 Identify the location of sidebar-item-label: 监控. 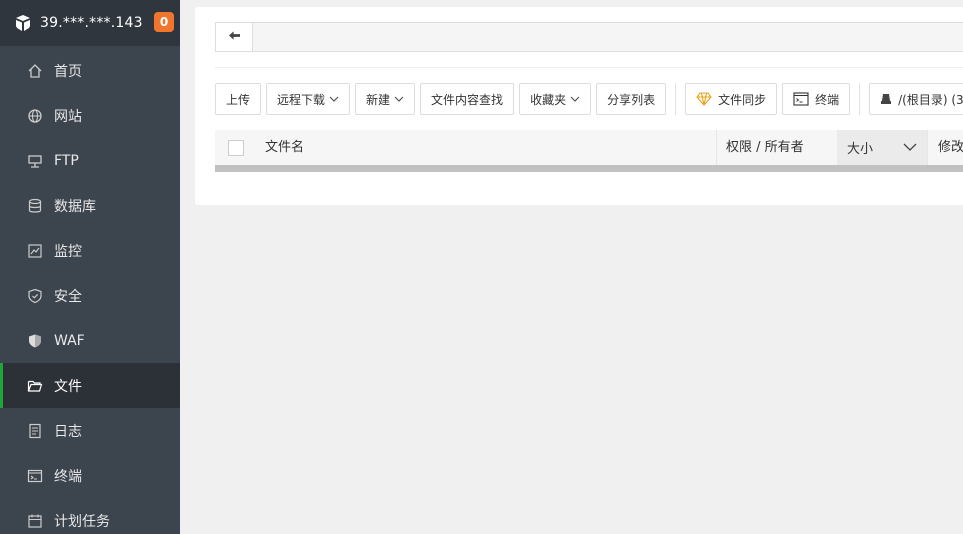
(68, 251).